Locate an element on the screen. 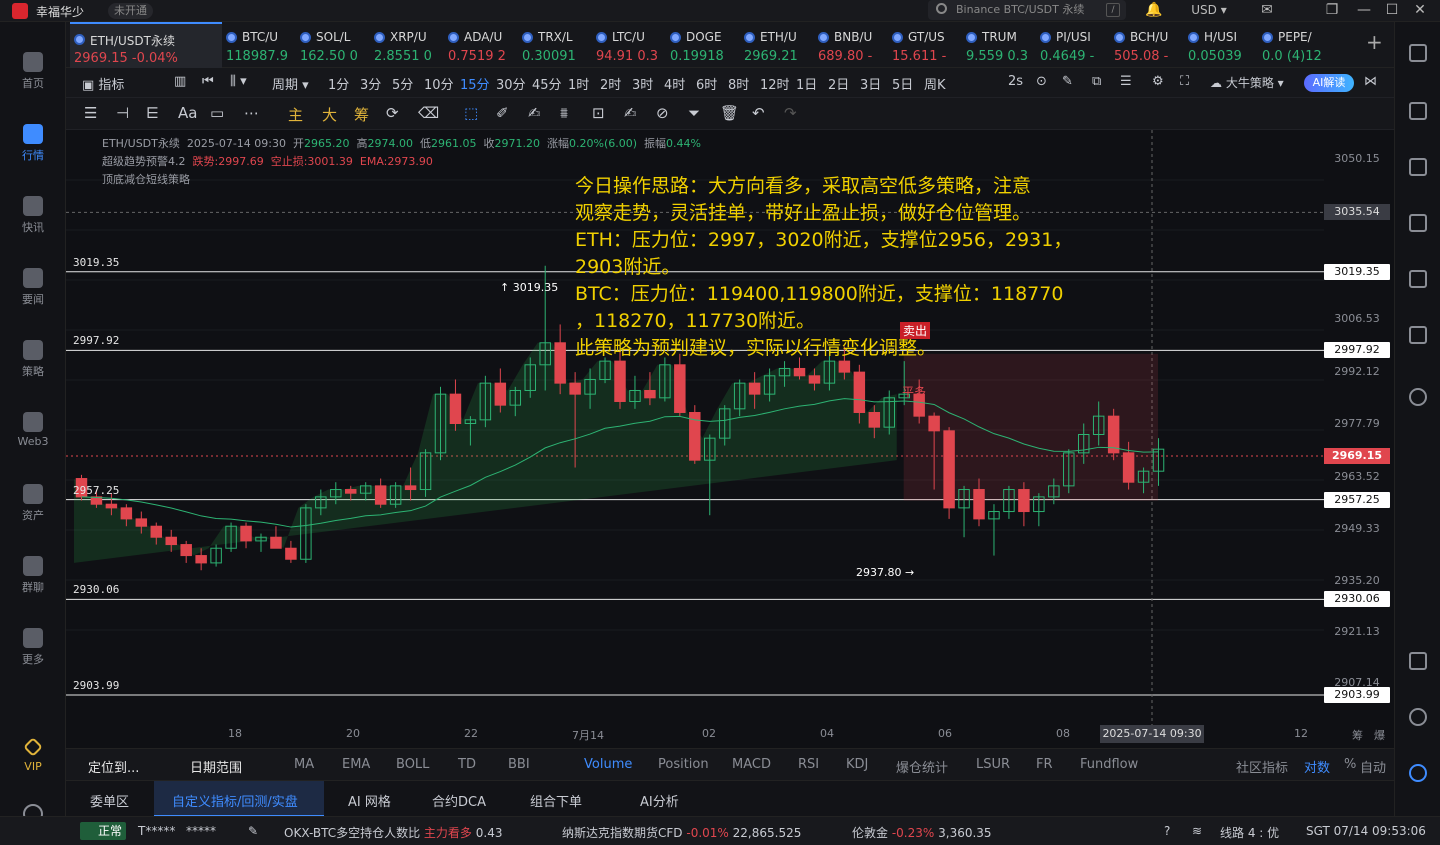 The height and width of the screenshot is (845, 1440). timeframe-option: 5分 is located at coordinates (402, 83).